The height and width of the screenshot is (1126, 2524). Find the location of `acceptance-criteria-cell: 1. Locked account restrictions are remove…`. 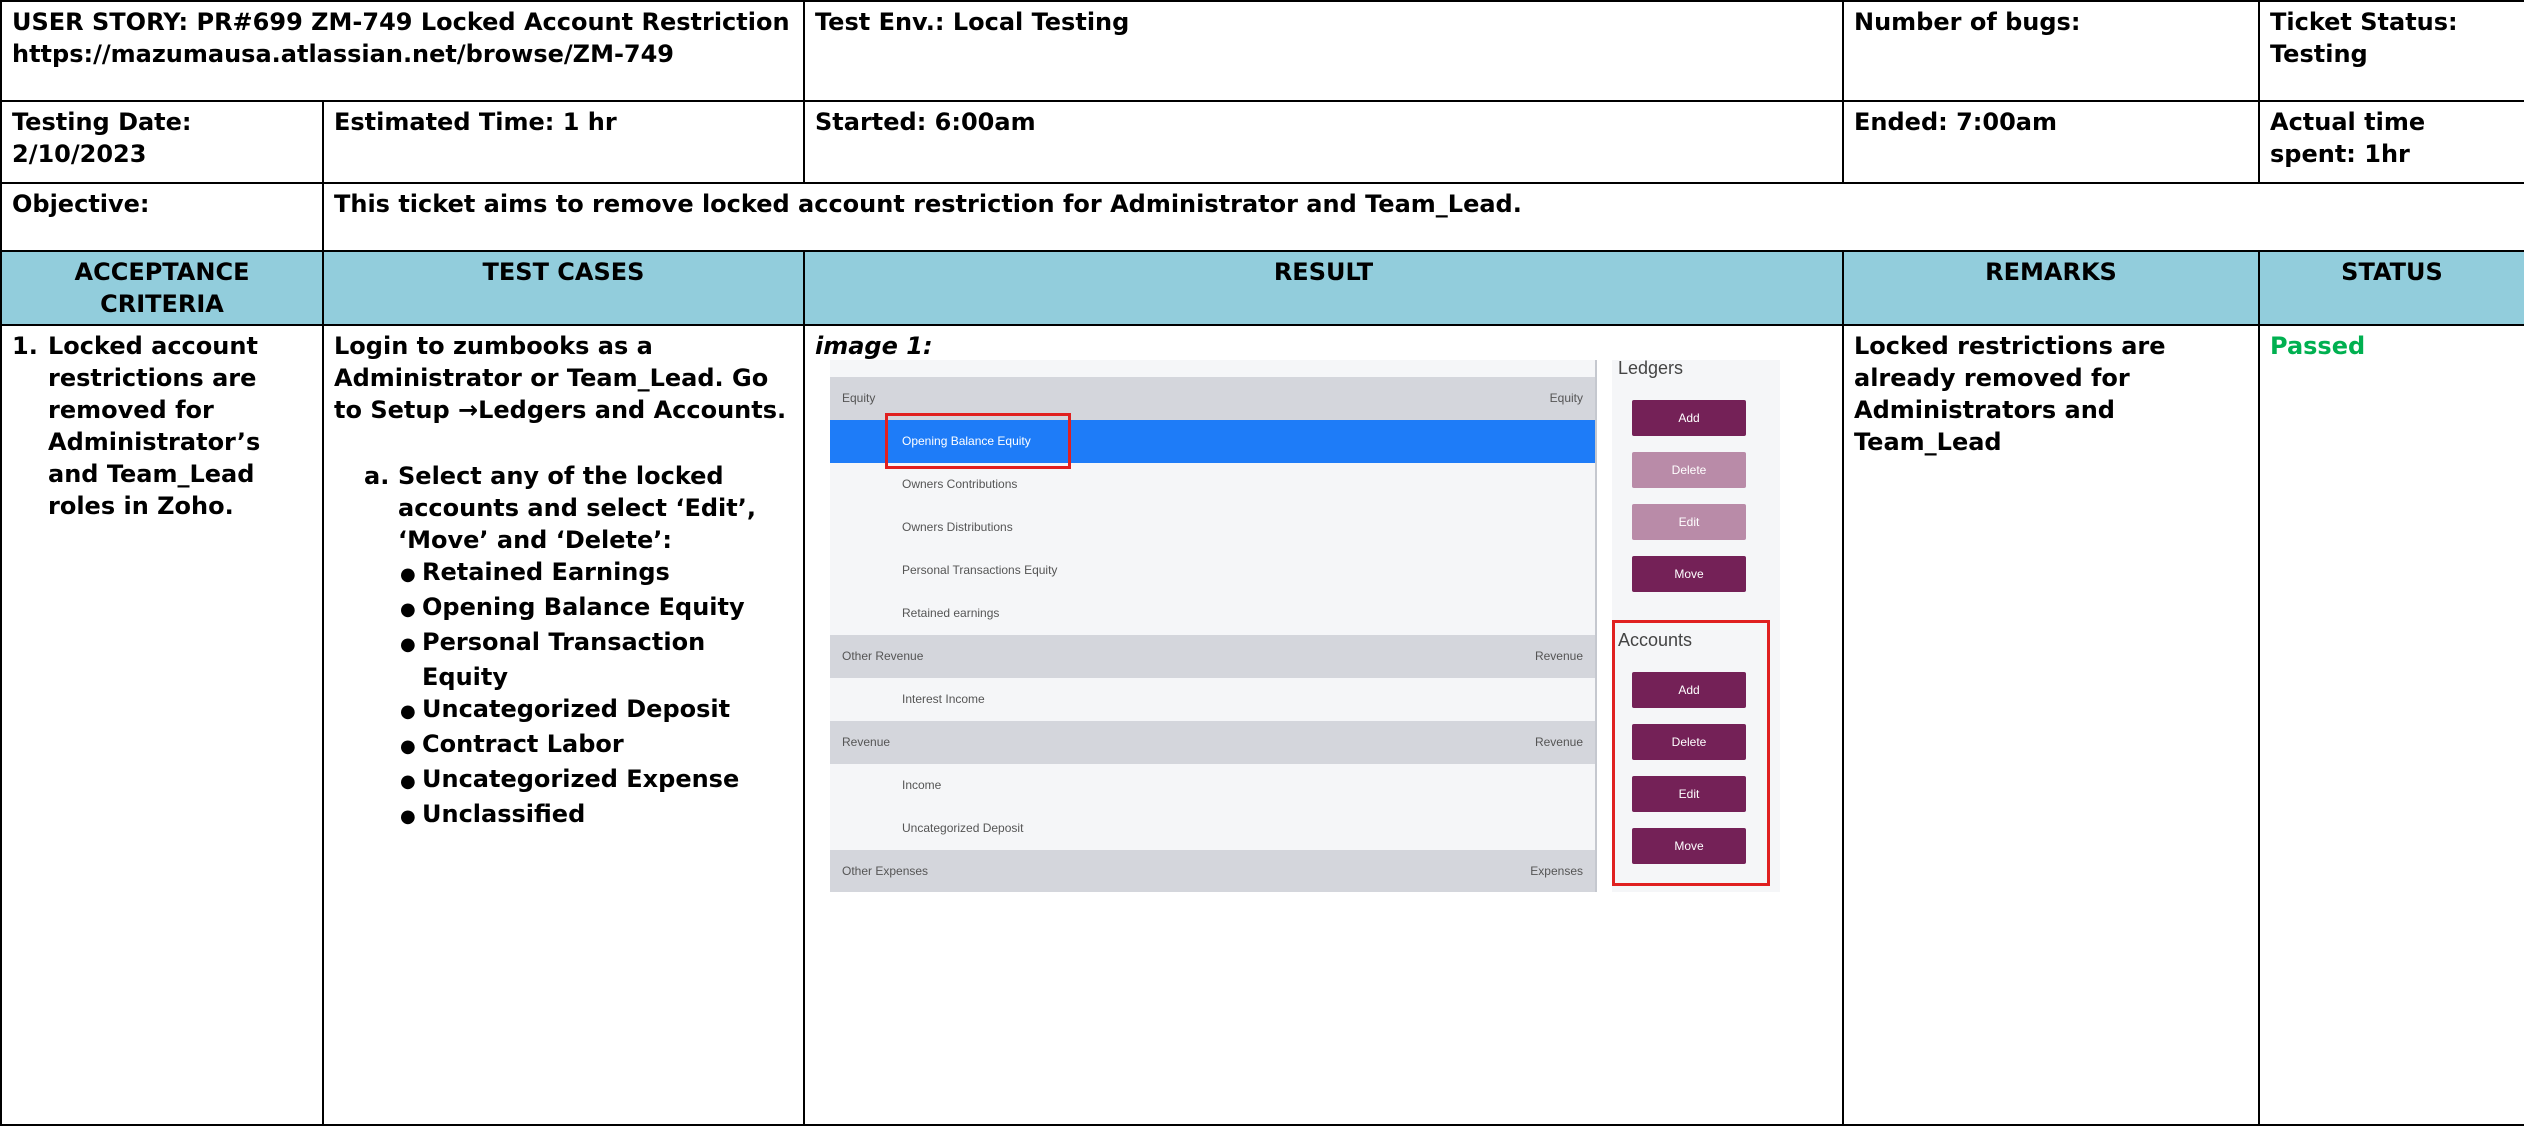

acceptance-criteria-cell: 1. Locked account restrictions are remove… is located at coordinates (162, 725).